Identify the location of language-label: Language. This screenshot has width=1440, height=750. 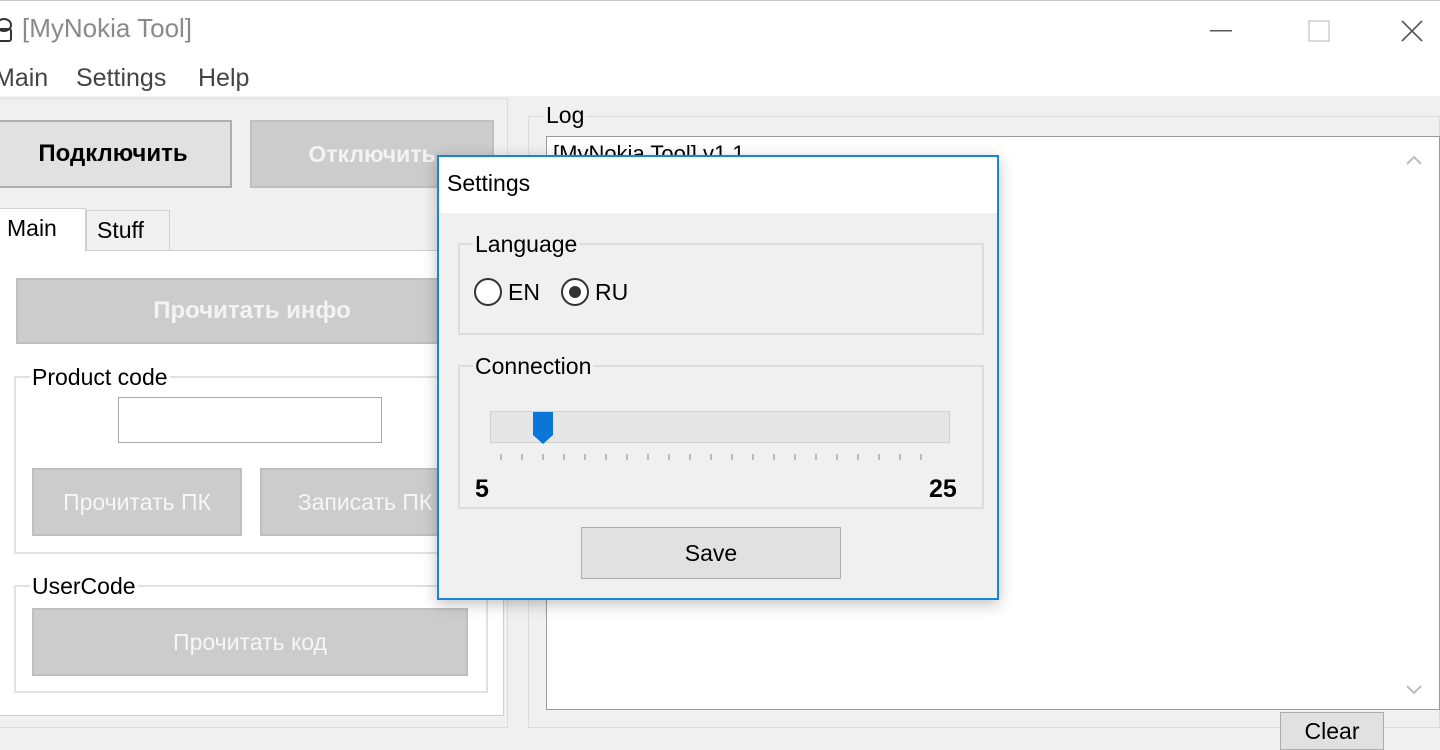
(526, 244).